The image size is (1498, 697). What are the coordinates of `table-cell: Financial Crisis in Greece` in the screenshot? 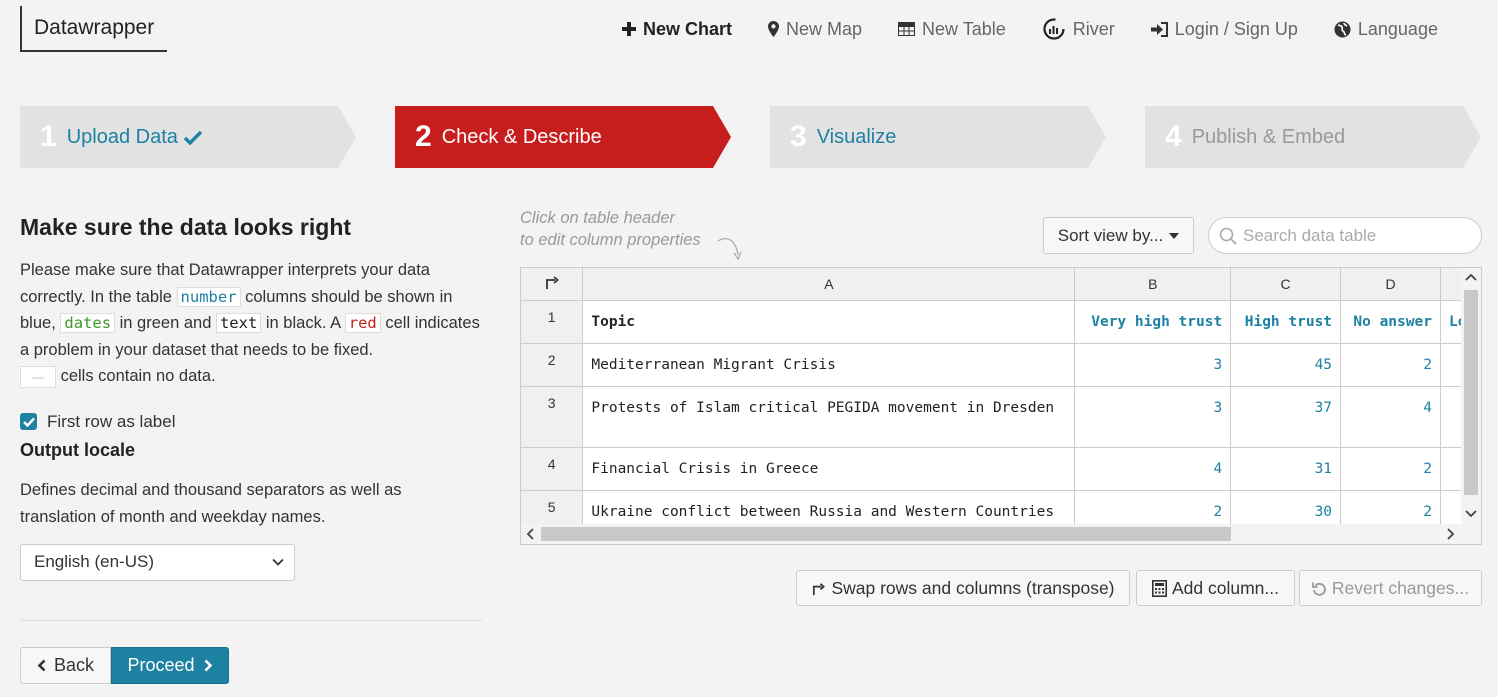 It's located at (829, 469).